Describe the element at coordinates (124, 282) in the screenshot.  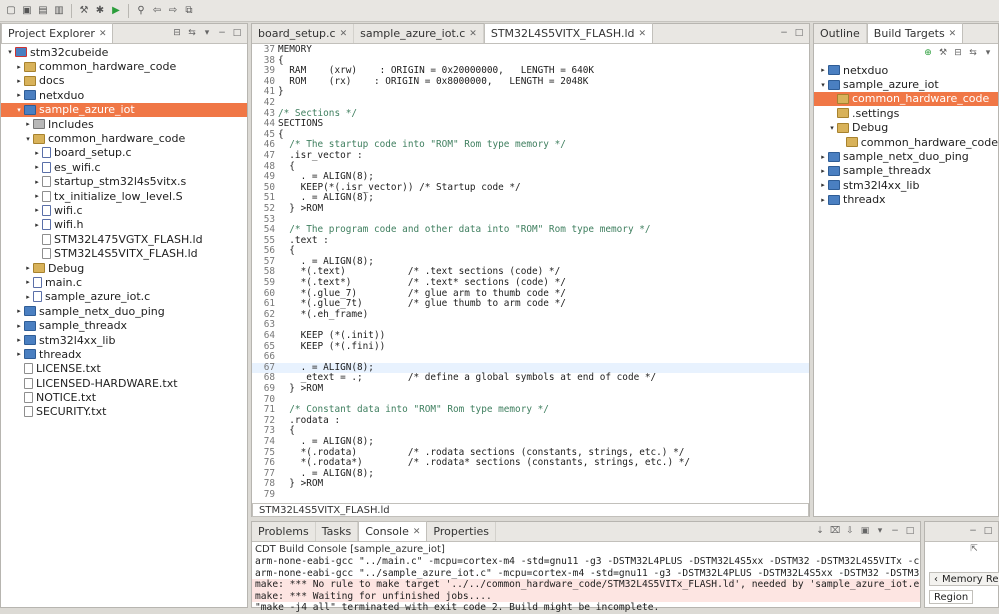
I see `tree-item: ▸ main.c` at that location.